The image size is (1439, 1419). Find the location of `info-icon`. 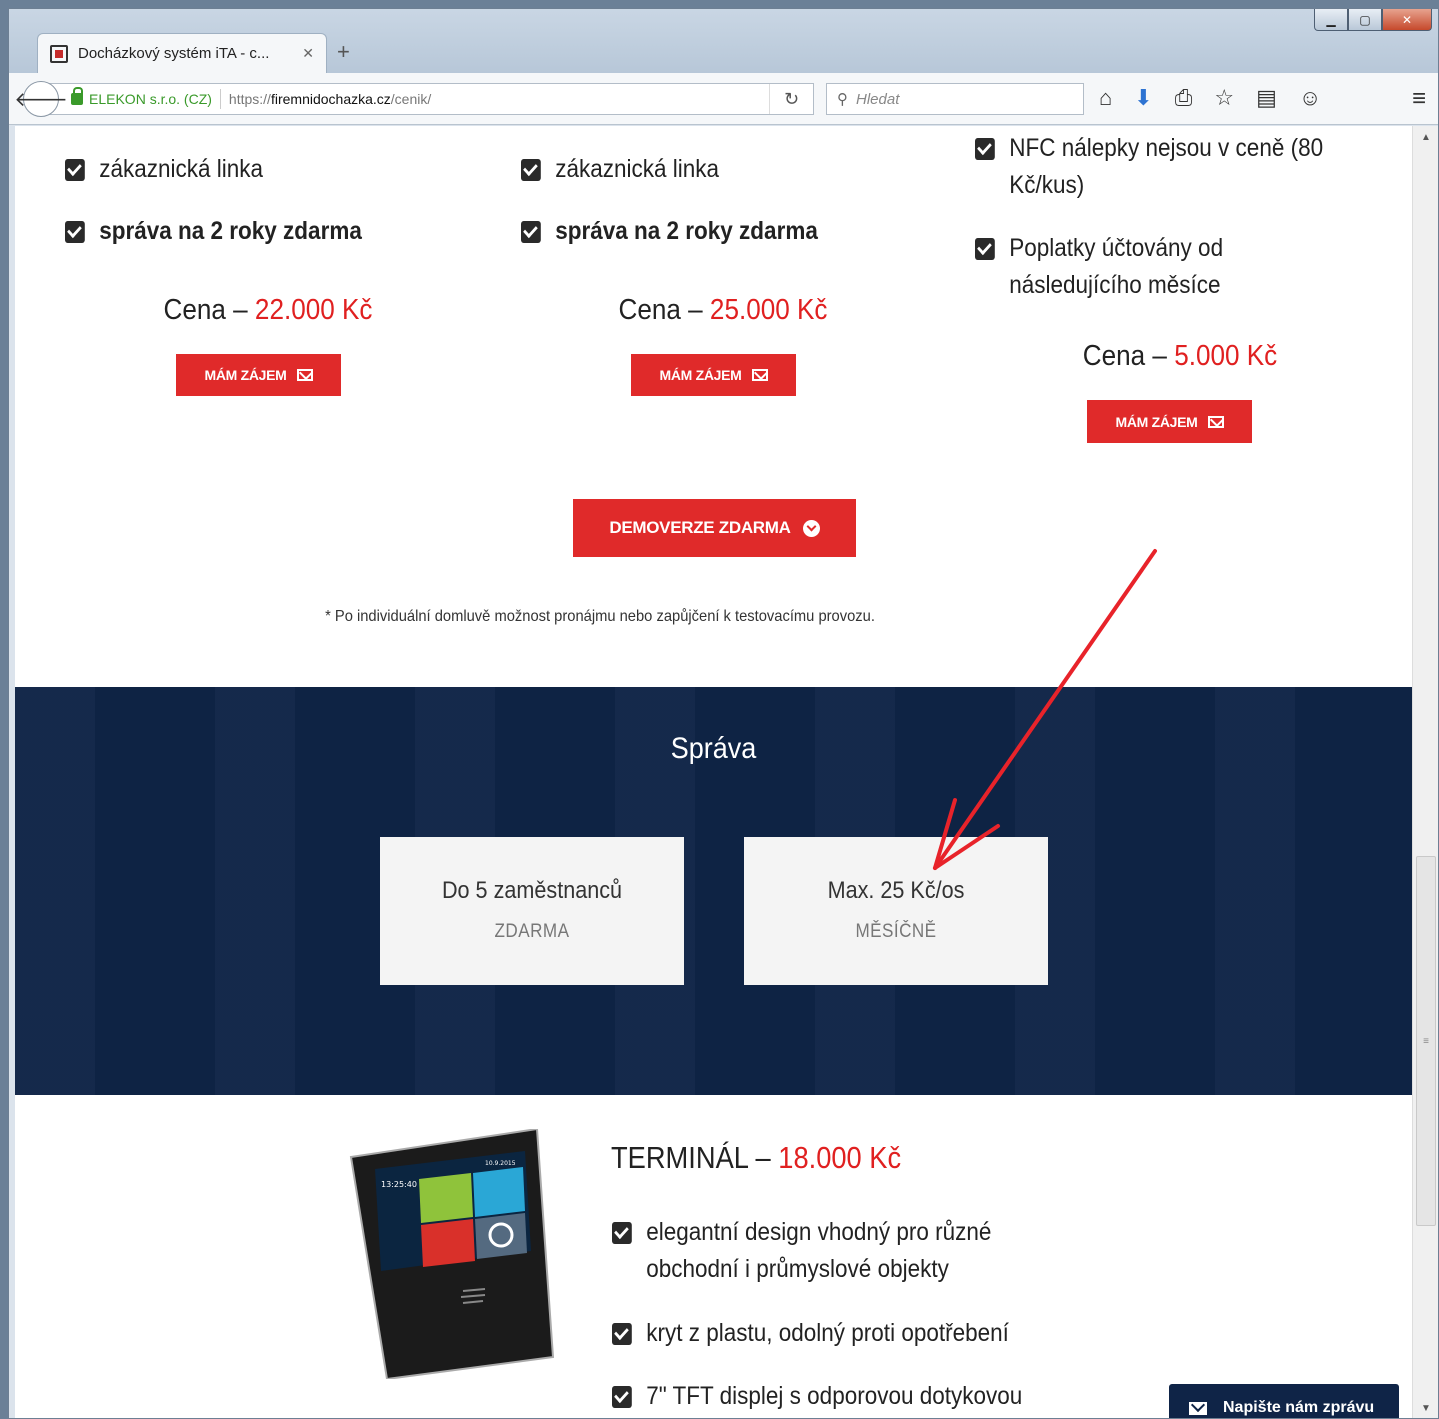

info-icon is located at coordinates (501, 1236).